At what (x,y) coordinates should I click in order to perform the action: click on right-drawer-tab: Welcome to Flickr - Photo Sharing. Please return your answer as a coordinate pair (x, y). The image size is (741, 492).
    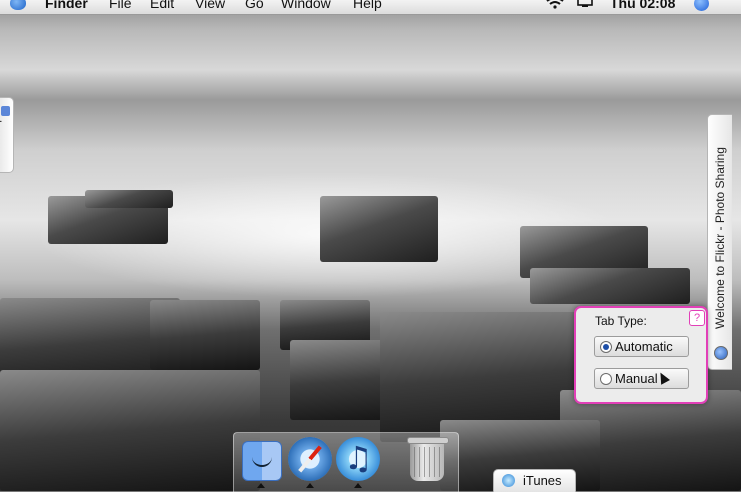
    Looking at the image, I should click on (719, 242).